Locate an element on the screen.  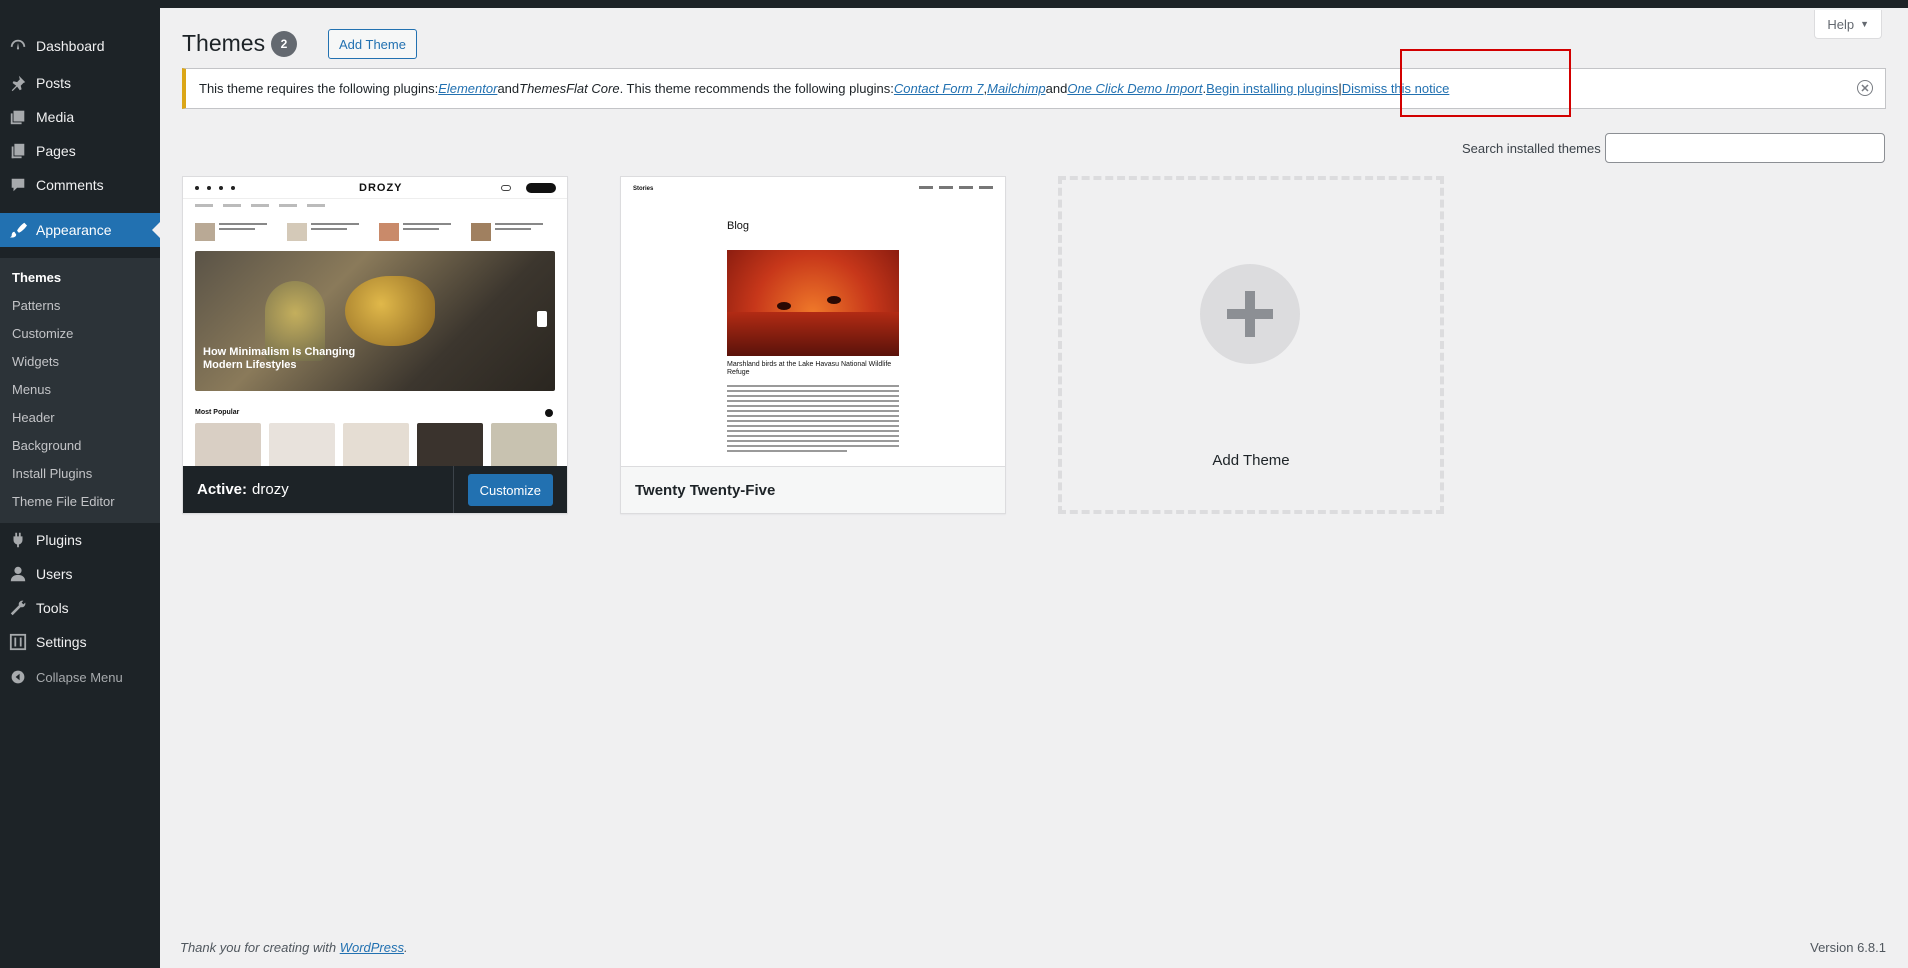
sidebar-item-plugins: Plugins is located at coordinates (80, 540).